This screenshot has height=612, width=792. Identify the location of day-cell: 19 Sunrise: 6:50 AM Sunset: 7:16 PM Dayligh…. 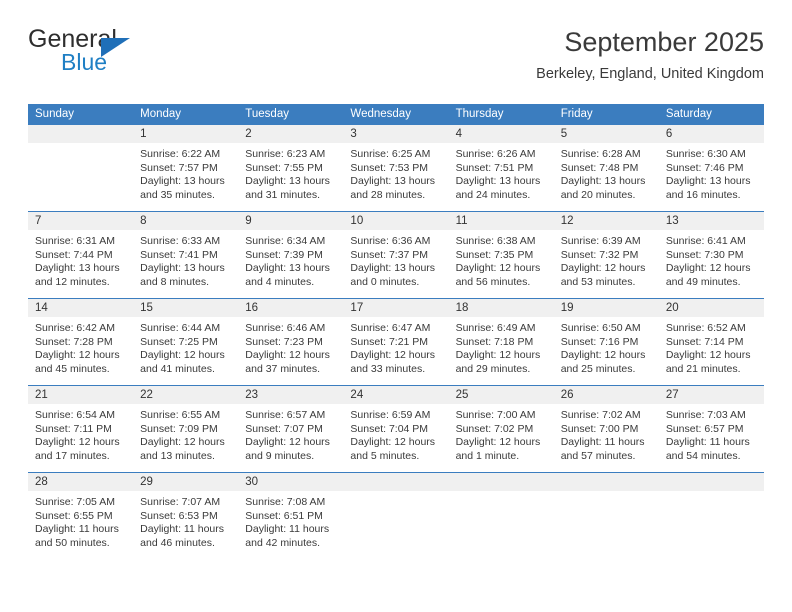
(606, 342).